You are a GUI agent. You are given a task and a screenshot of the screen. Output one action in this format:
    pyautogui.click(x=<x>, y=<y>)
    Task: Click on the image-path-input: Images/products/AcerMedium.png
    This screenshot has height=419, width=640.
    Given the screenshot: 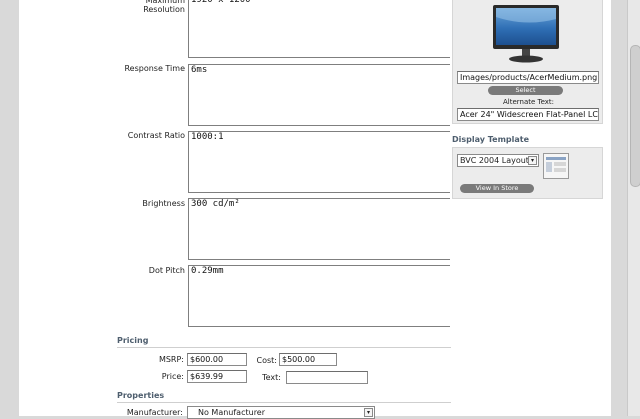 What is the action you would take?
    pyautogui.click(x=528, y=77)
    